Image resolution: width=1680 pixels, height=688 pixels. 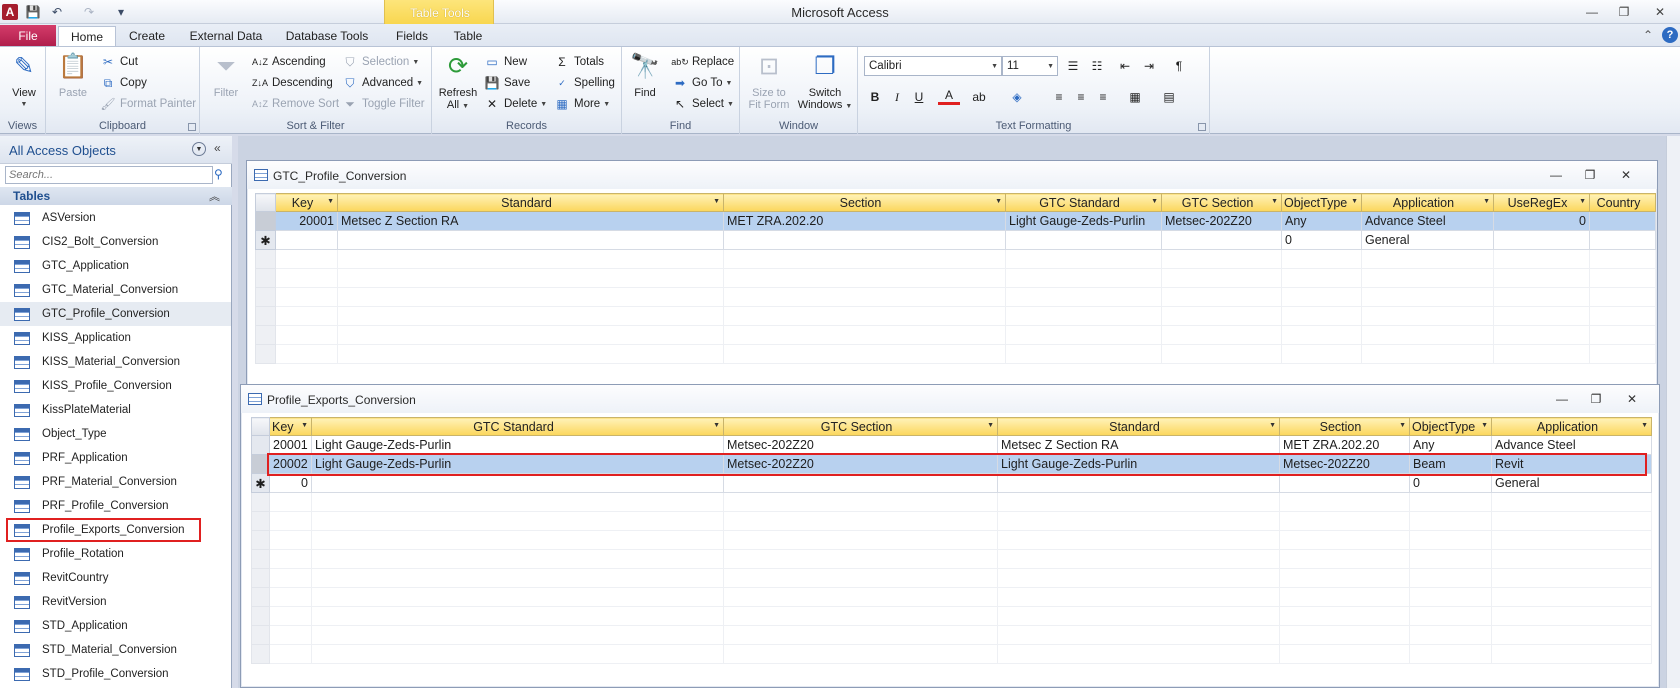 What do you see at coordinates (952, 175) in the screenshot?
I see `window-titlebar: GTC_Profile_Conversion — ❐ ✕` at bounding box center [952, 175].